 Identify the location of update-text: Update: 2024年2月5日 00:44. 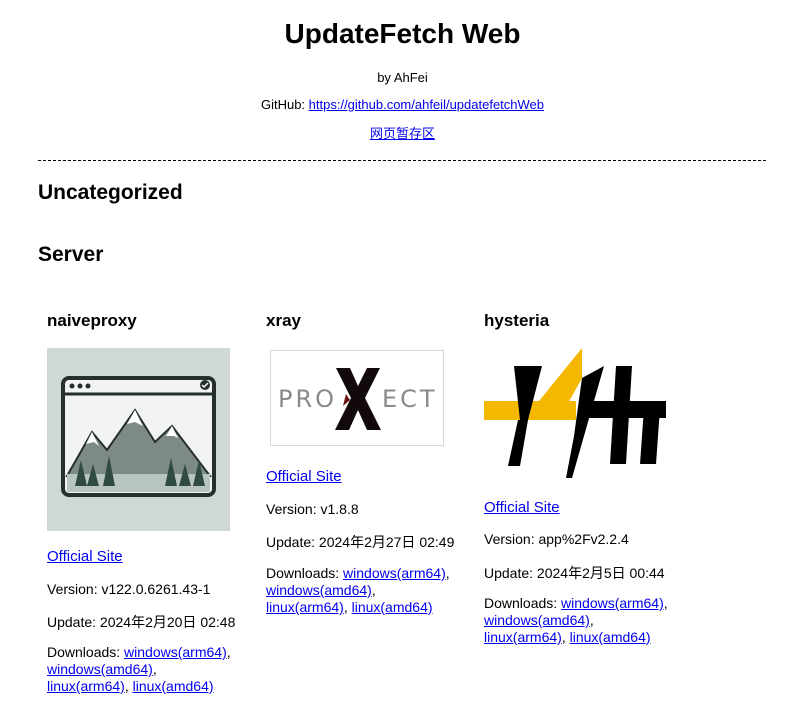
(574, 573).